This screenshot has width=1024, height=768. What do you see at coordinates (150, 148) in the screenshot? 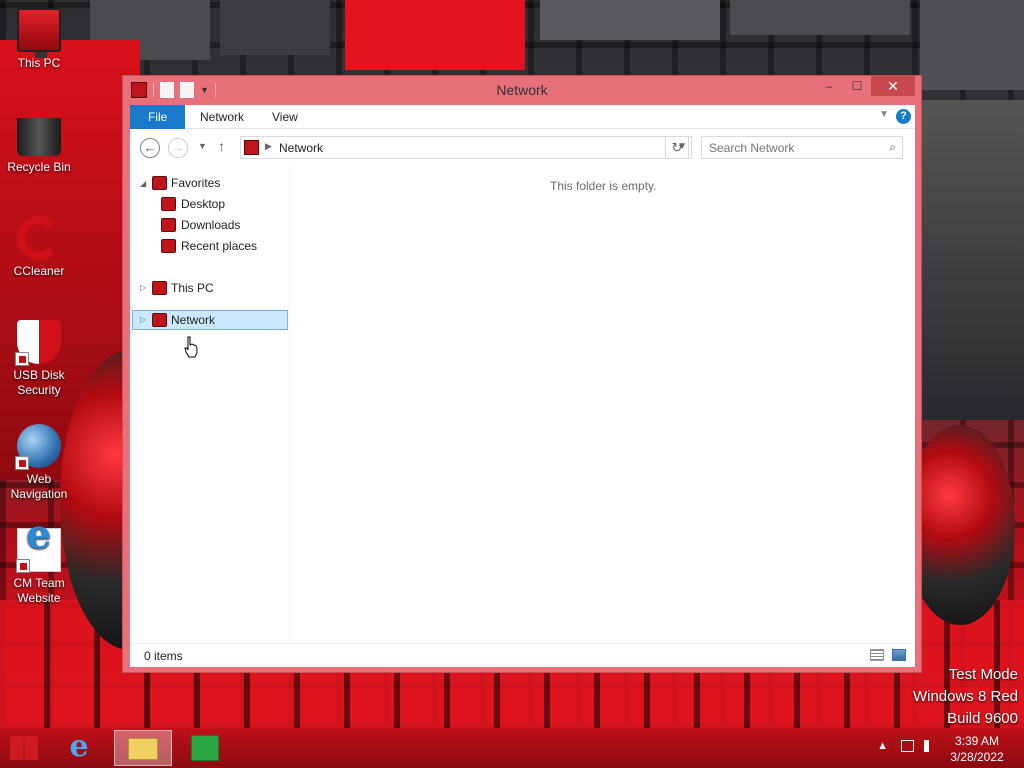
I see `back-button: ←` at bounding box center [150, 148].